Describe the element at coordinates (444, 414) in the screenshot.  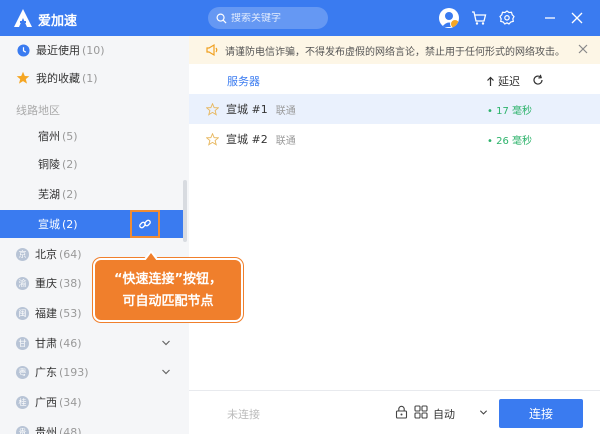
I see `mode-select: 自动` at that location.